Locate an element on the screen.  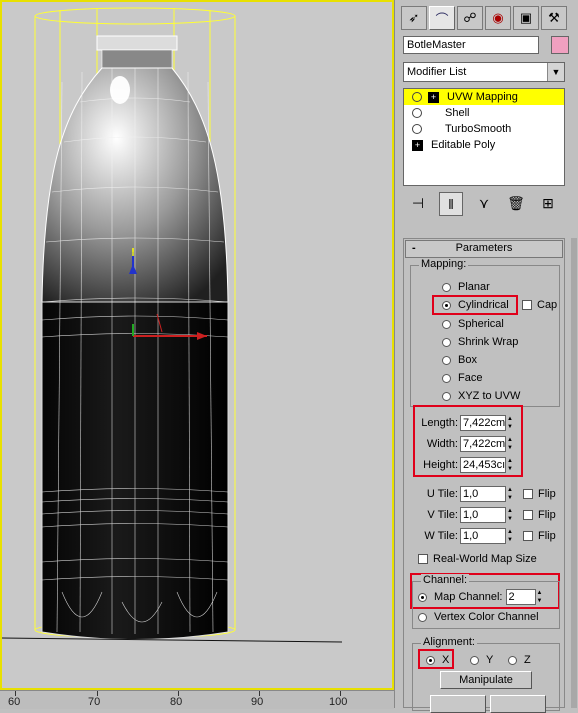
height-spinner-icon: ▲ ▼ is located at coordinates (512, 465).